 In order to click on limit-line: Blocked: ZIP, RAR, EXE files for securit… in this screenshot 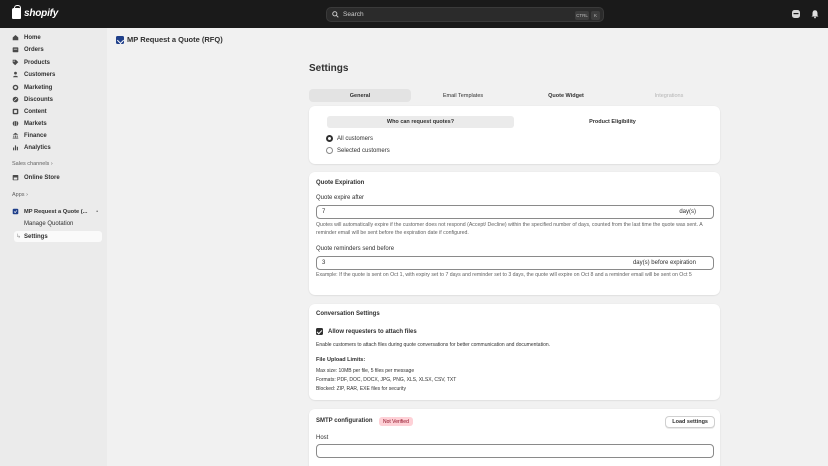, I will do `click(361, 389)`.